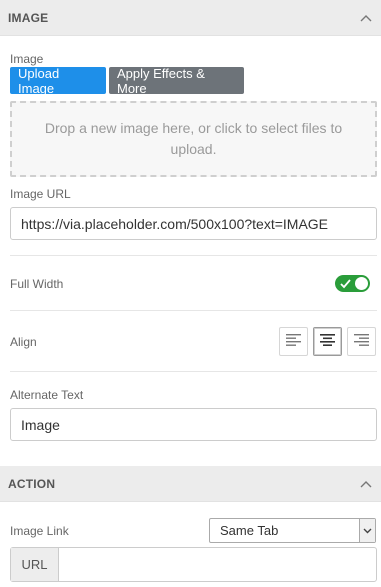 Image resolution: width=381 pixels, height=587 pixels. I want to click on chevron-down-icon, so click(367, 530).